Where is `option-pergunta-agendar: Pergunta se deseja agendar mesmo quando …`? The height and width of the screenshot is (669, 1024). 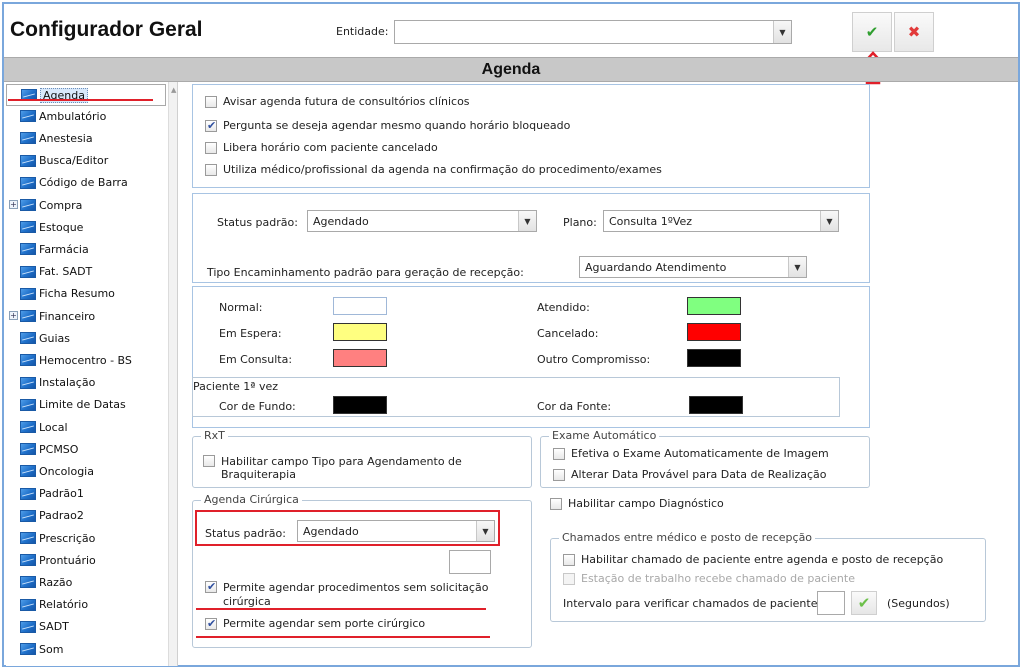
option-pergunta-agendar: Pergunta se deseja agendar mesmo quando … is located at coordinates (387, 125).